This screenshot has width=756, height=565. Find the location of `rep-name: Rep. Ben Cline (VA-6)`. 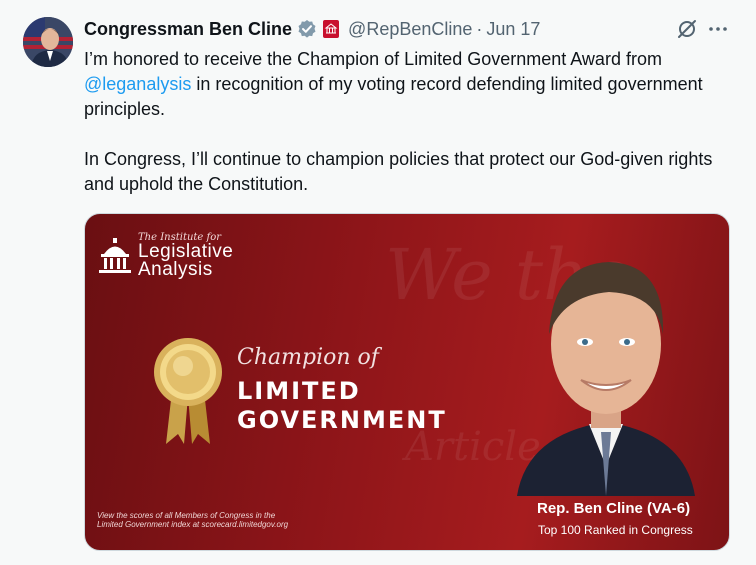

rep-name: Rep. Ben Cline (VA-6) is located at coordinates (614, 508).